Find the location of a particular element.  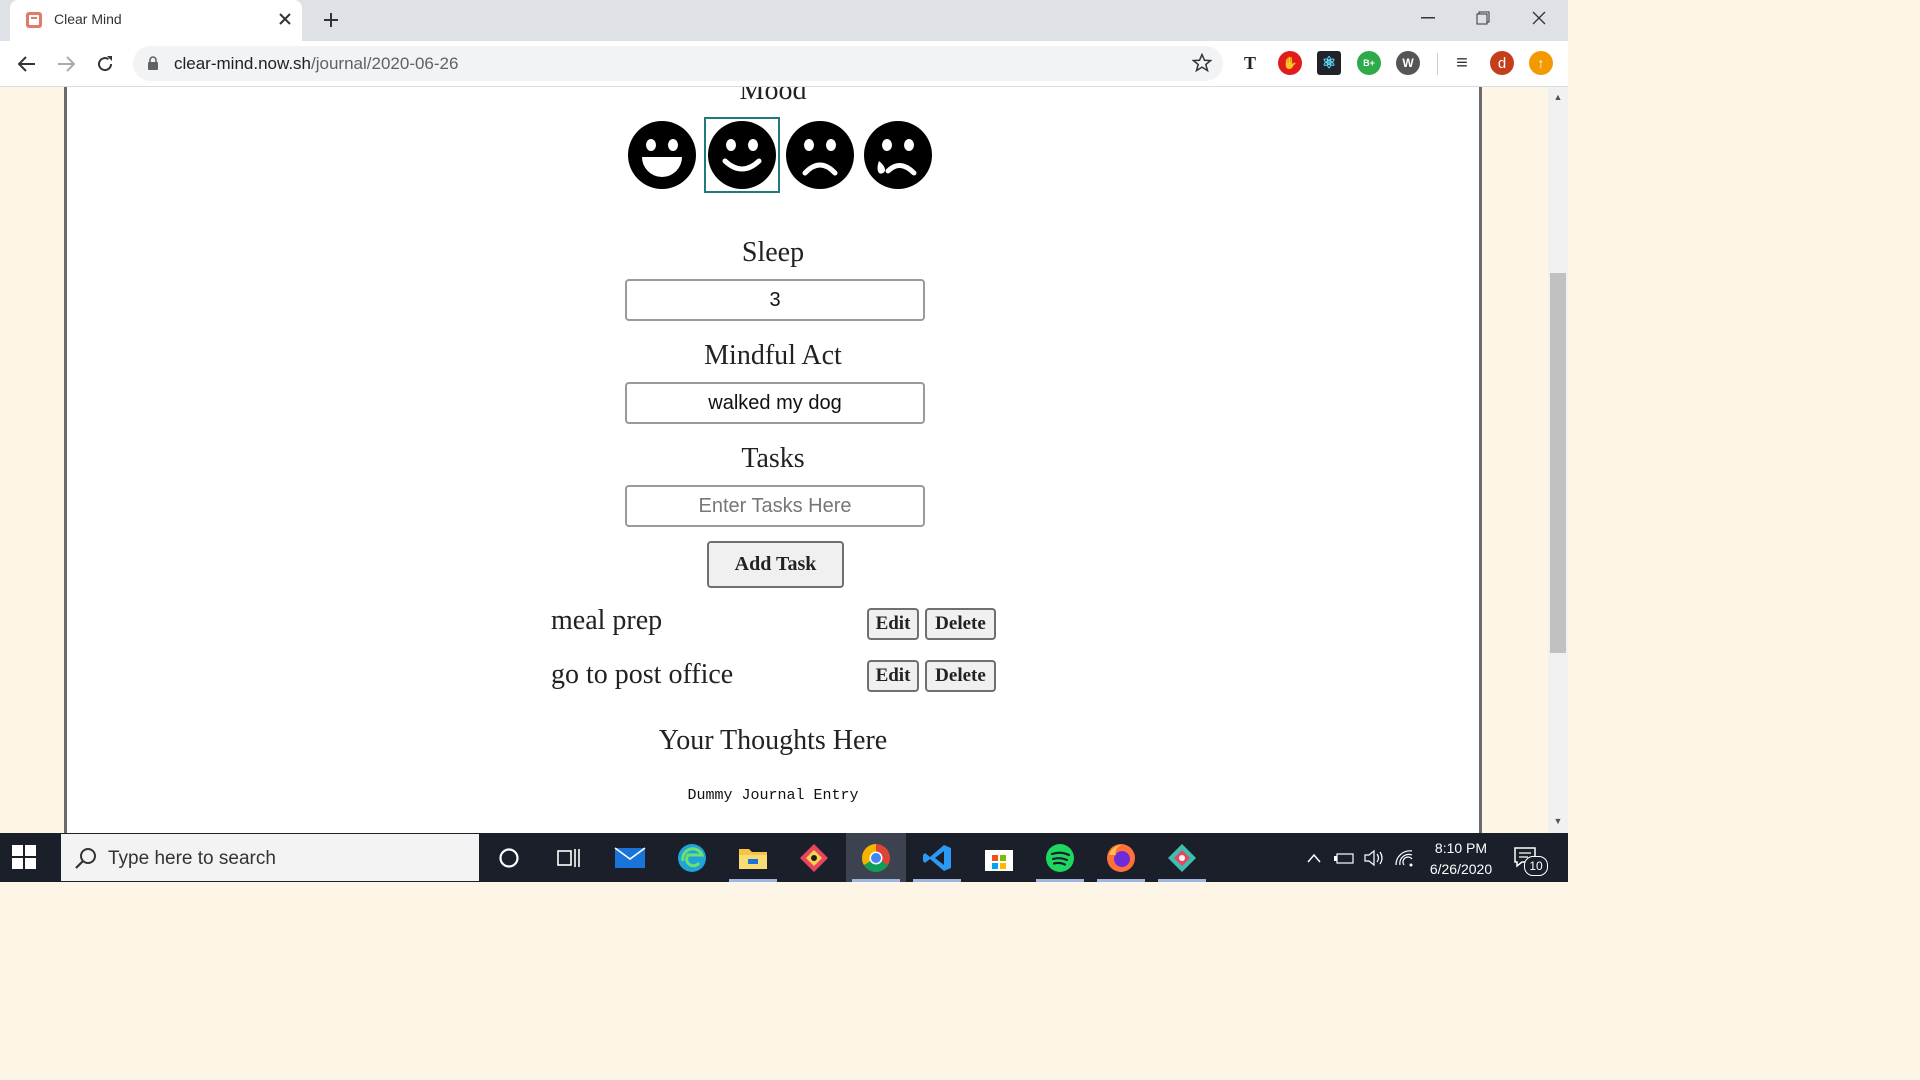

battery-icon is located at coordinates (1344, 858).